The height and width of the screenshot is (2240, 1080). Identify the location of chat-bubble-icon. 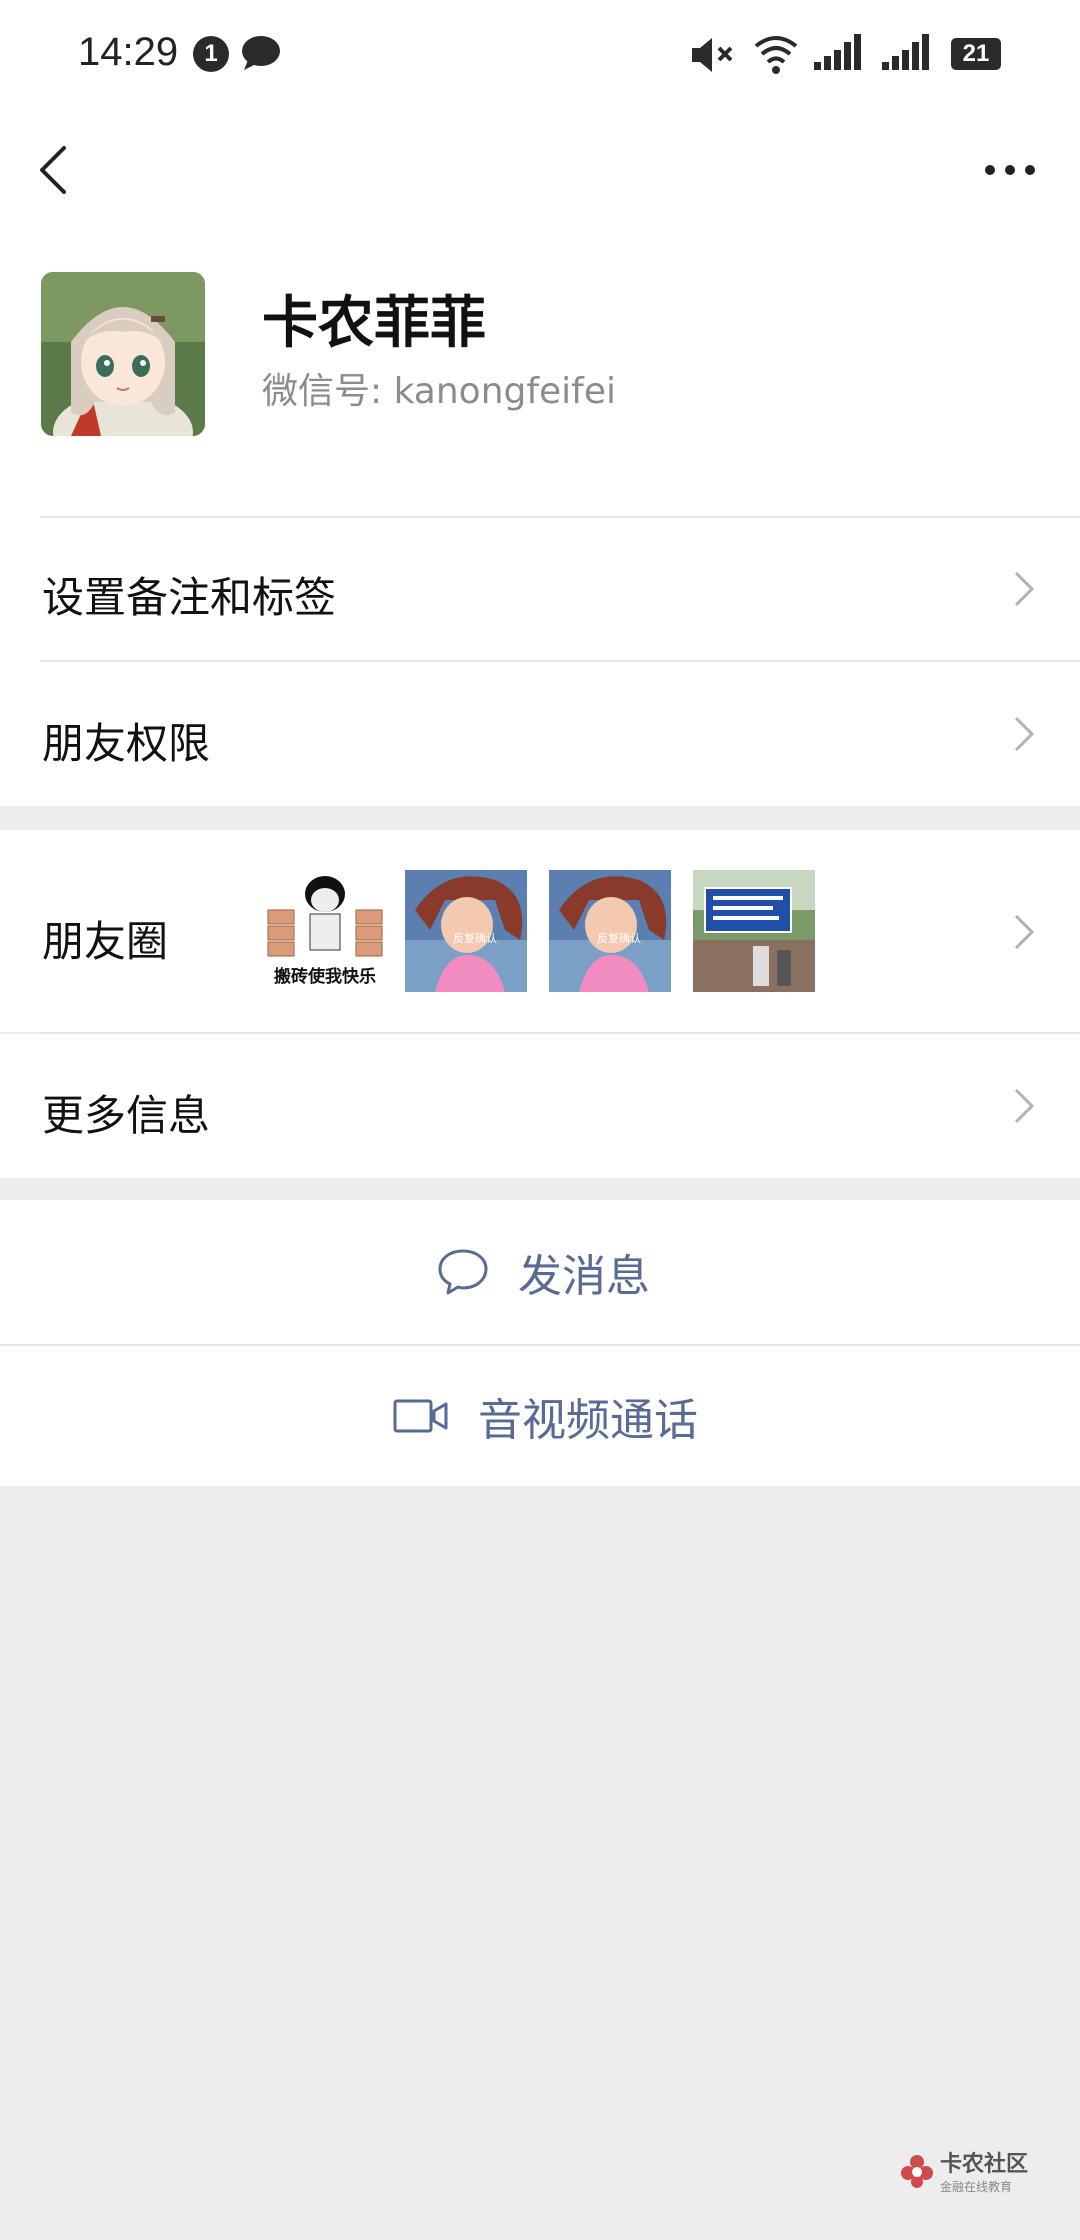
(463, 1272).